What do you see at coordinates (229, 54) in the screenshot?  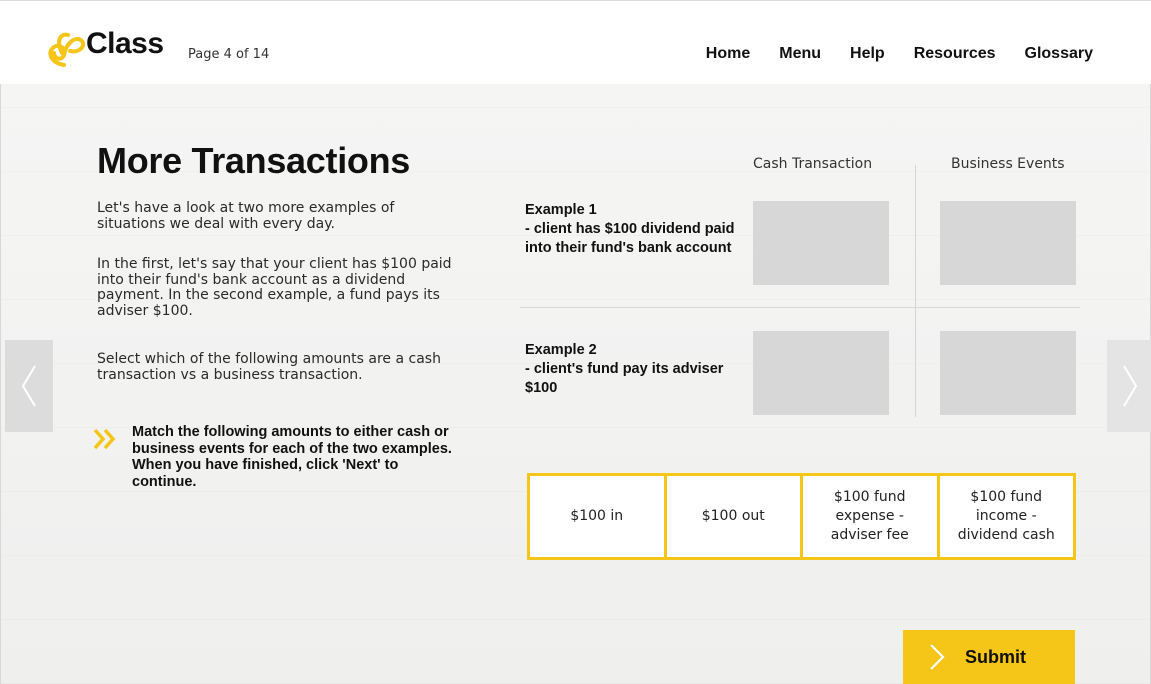 I see `page-counter: Page 4 of 14` at bounding box center [229, 54].